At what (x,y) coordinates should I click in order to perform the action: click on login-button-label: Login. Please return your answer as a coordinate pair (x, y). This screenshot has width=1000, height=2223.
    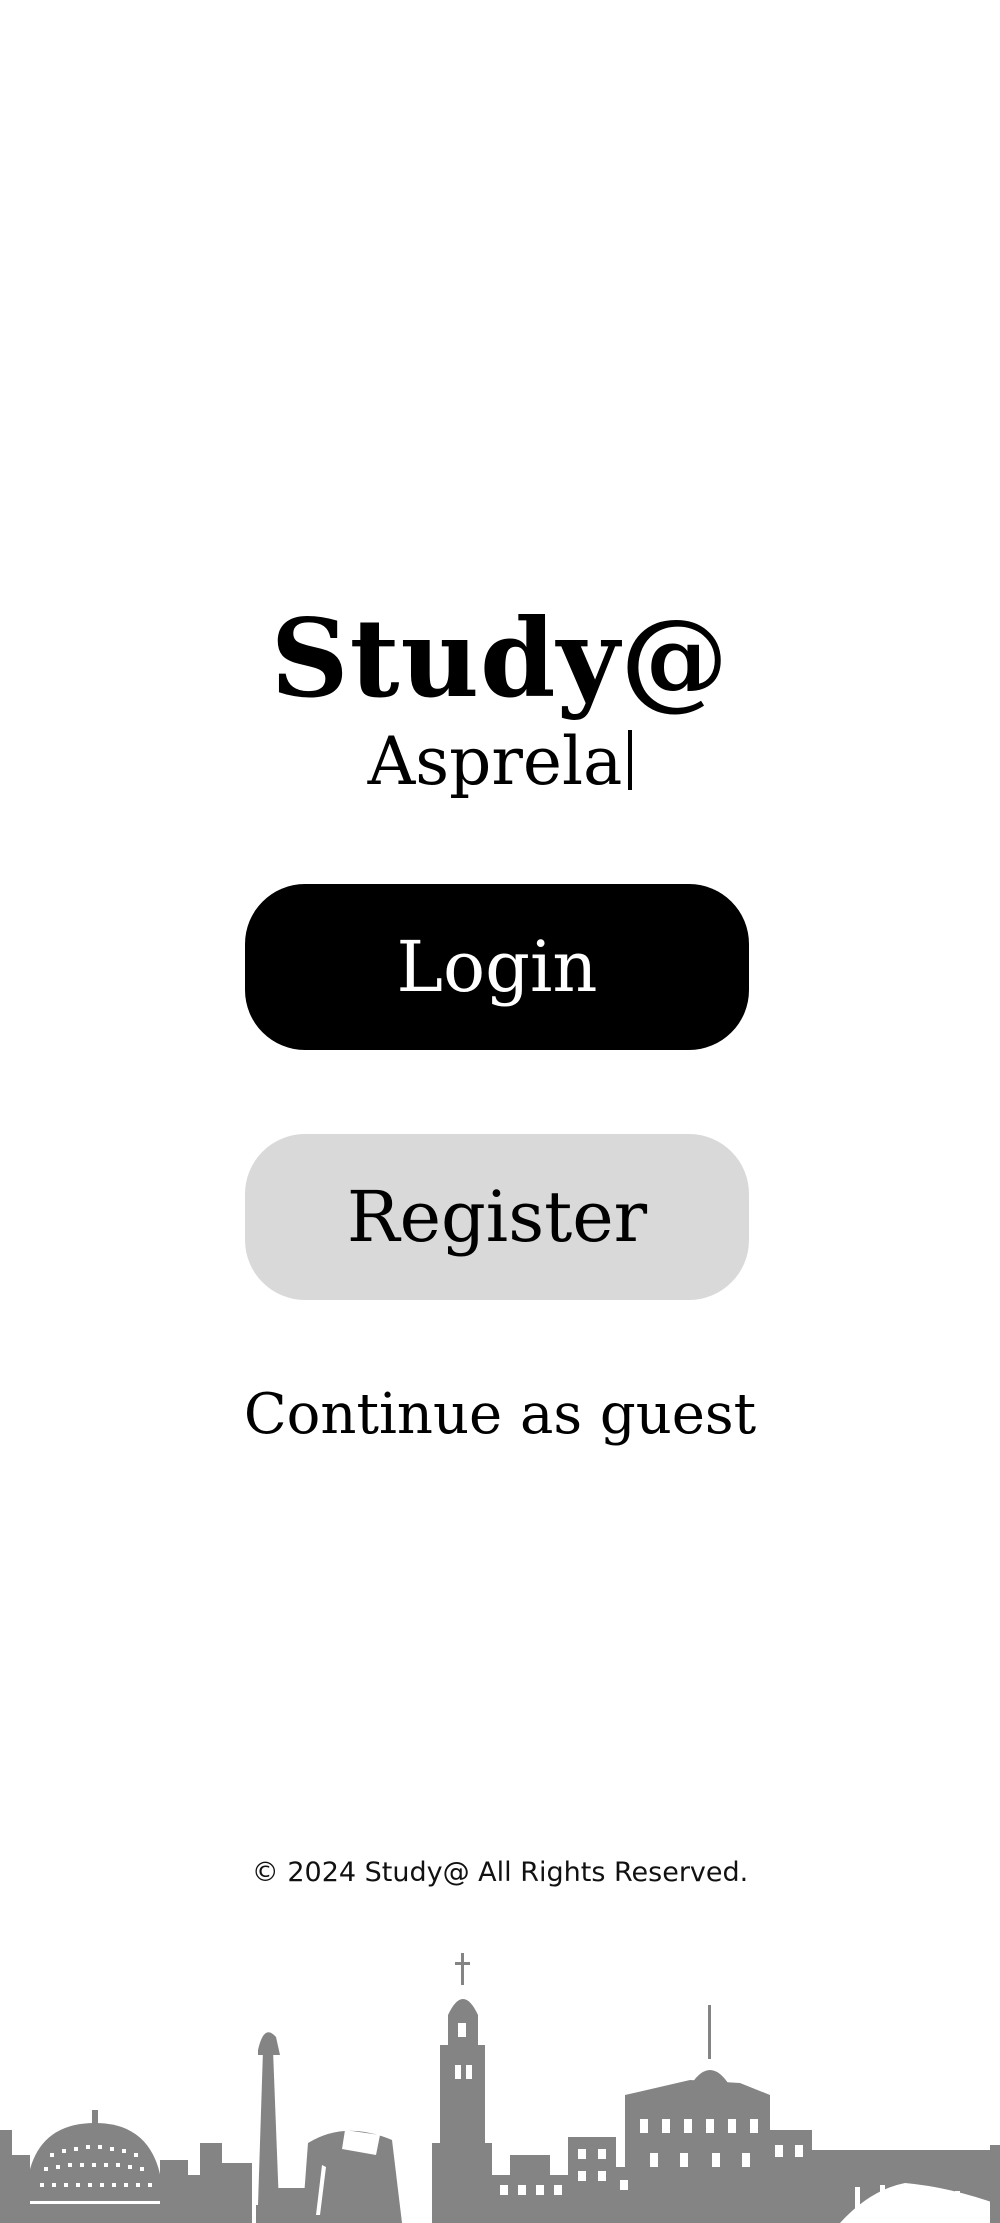
    Looking at the image, I should click on (497, 967).